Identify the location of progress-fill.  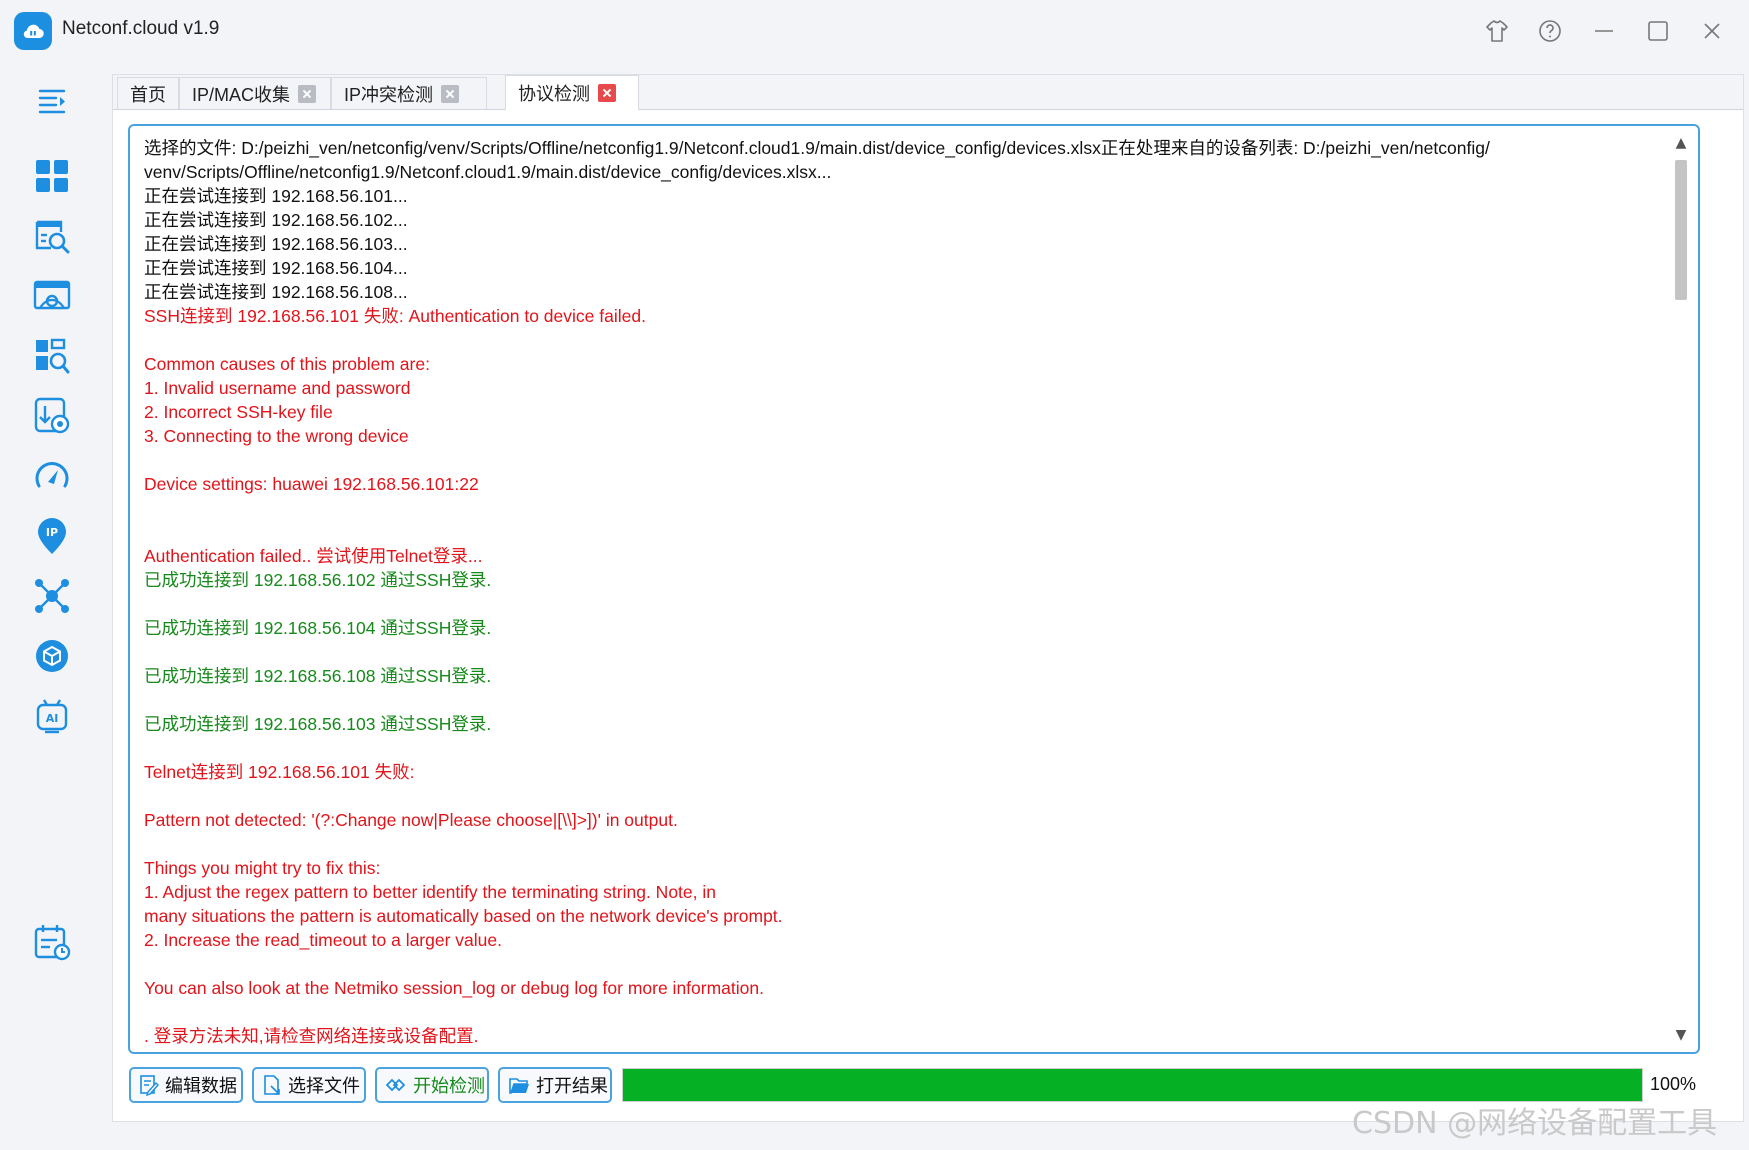
(1132, 1085).